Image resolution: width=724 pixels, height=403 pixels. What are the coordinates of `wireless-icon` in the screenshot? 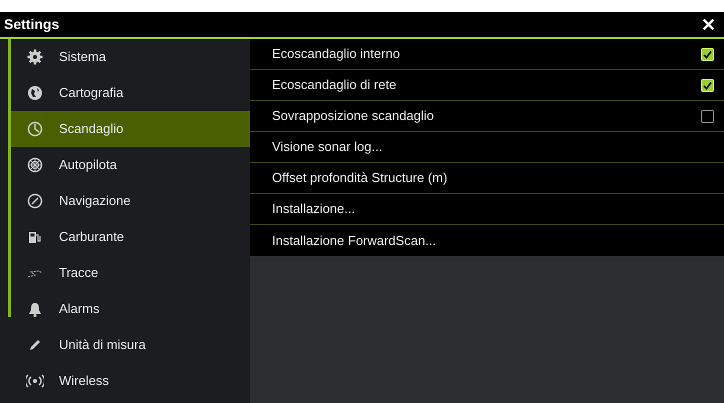 It's located at (35, 381).